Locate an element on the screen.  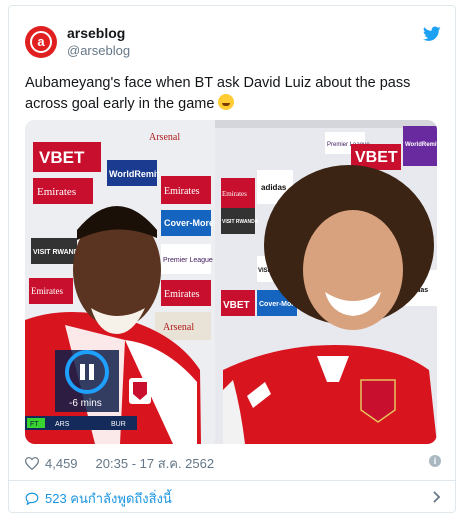
board-premier-league-1: Premier League is located at coordinates (188, 260).